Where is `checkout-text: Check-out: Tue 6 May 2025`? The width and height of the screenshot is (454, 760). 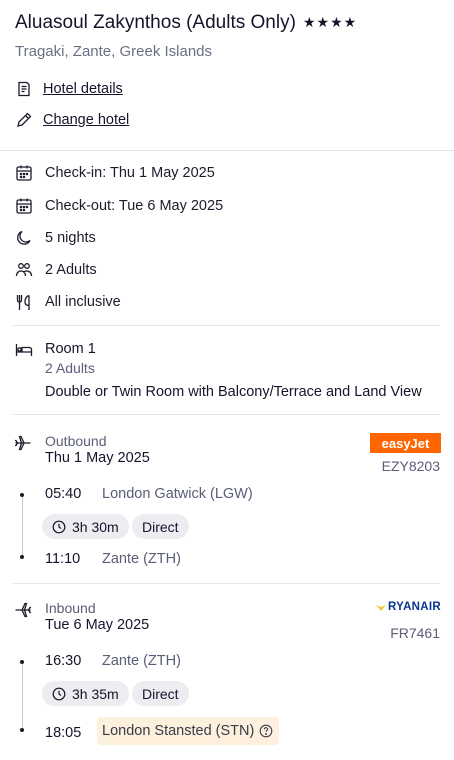 checkout-text: Check-out: Tue 6 May 2025 is located at coordinates (134, 206).